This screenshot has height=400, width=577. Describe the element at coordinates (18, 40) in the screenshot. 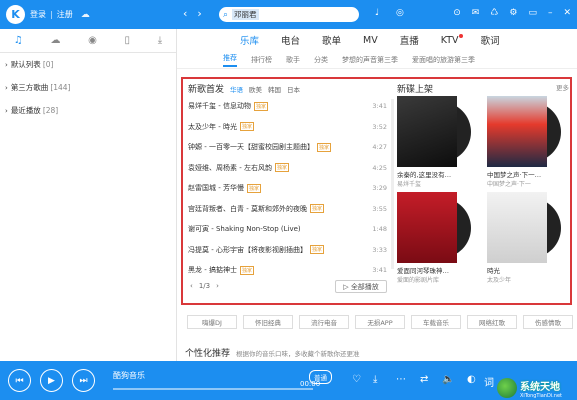

I see `music-note-icon: ♫` at that location.